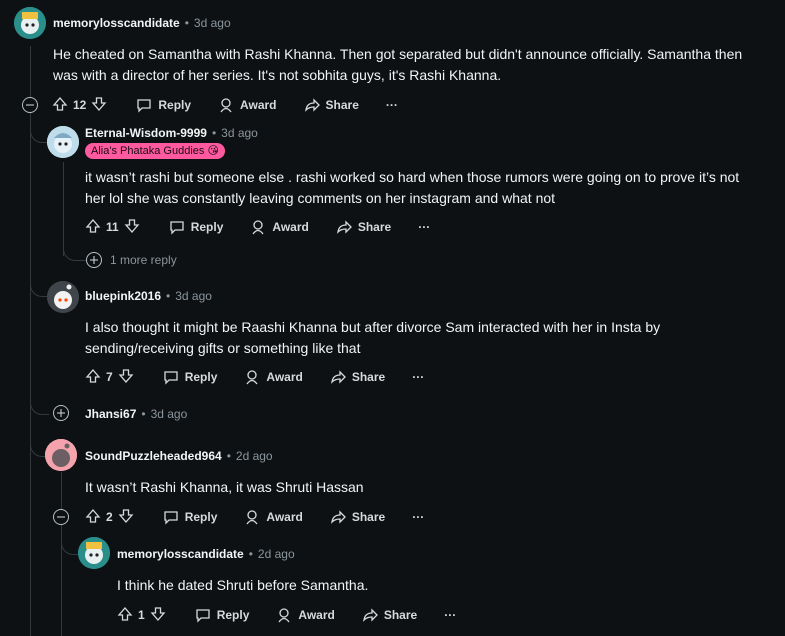 The image size is (785, 636). What do you see at coordinates (155, 151) in the screenshot?
I see `user-flair: Alia's Phataka Guddies 😘` at bounding box center [155, 151].